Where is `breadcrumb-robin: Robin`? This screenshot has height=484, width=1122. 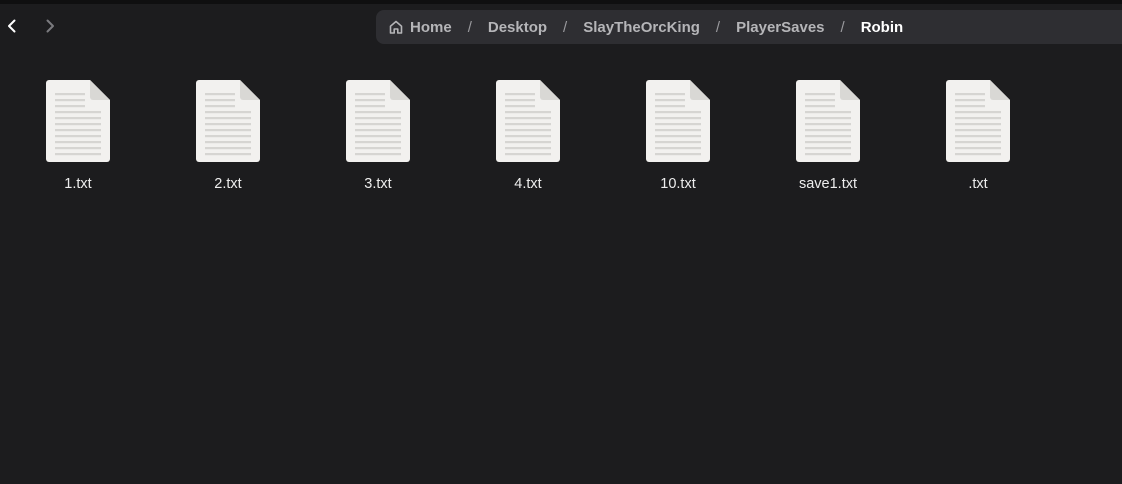
breadcrumb-robin: Robin is located at coordinates (882, 27).